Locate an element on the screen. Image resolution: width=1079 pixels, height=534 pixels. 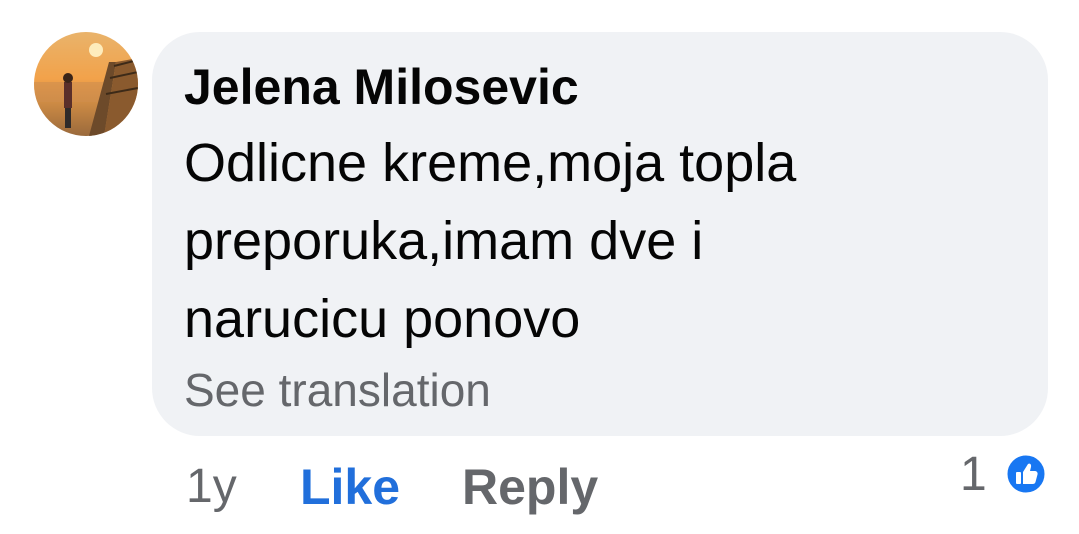
like-thumb-icon is located at coordinates (1026, 474).